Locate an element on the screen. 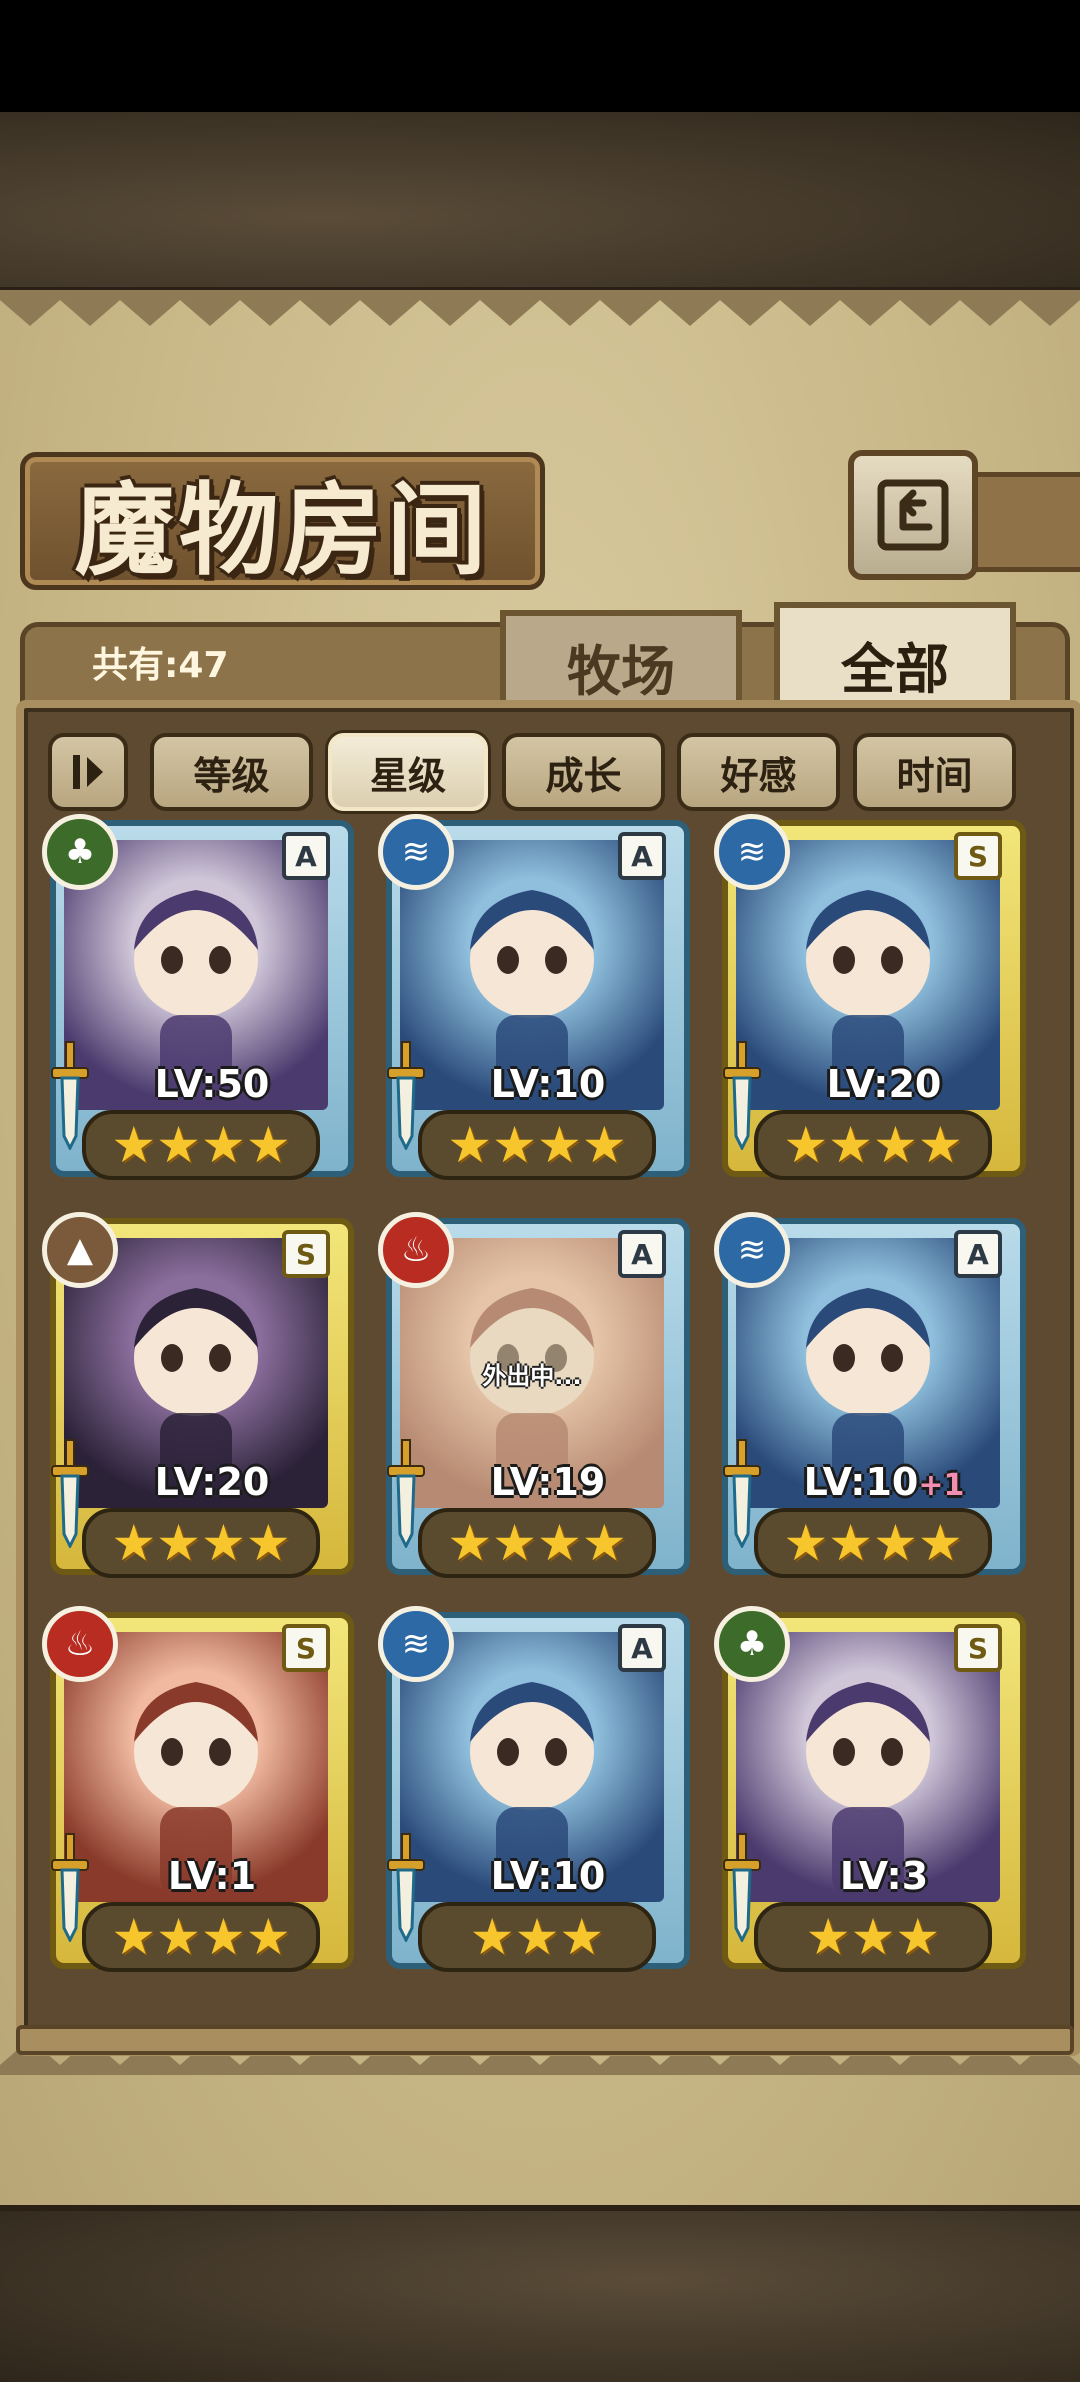 This screenshot has width=1080, height=2382. title-plate: 魔物房间 is located at coordinates (282, 521).